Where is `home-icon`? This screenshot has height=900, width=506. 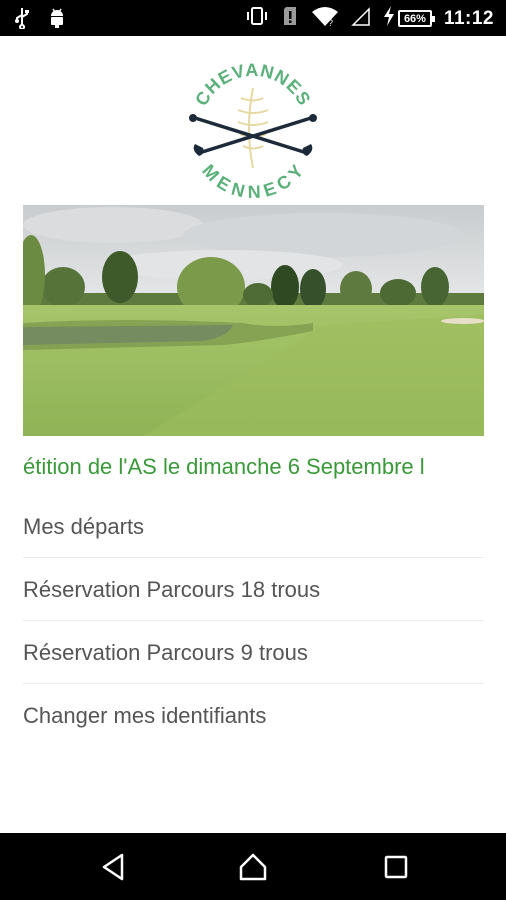 home-icon is located at coordinates (253, 867).